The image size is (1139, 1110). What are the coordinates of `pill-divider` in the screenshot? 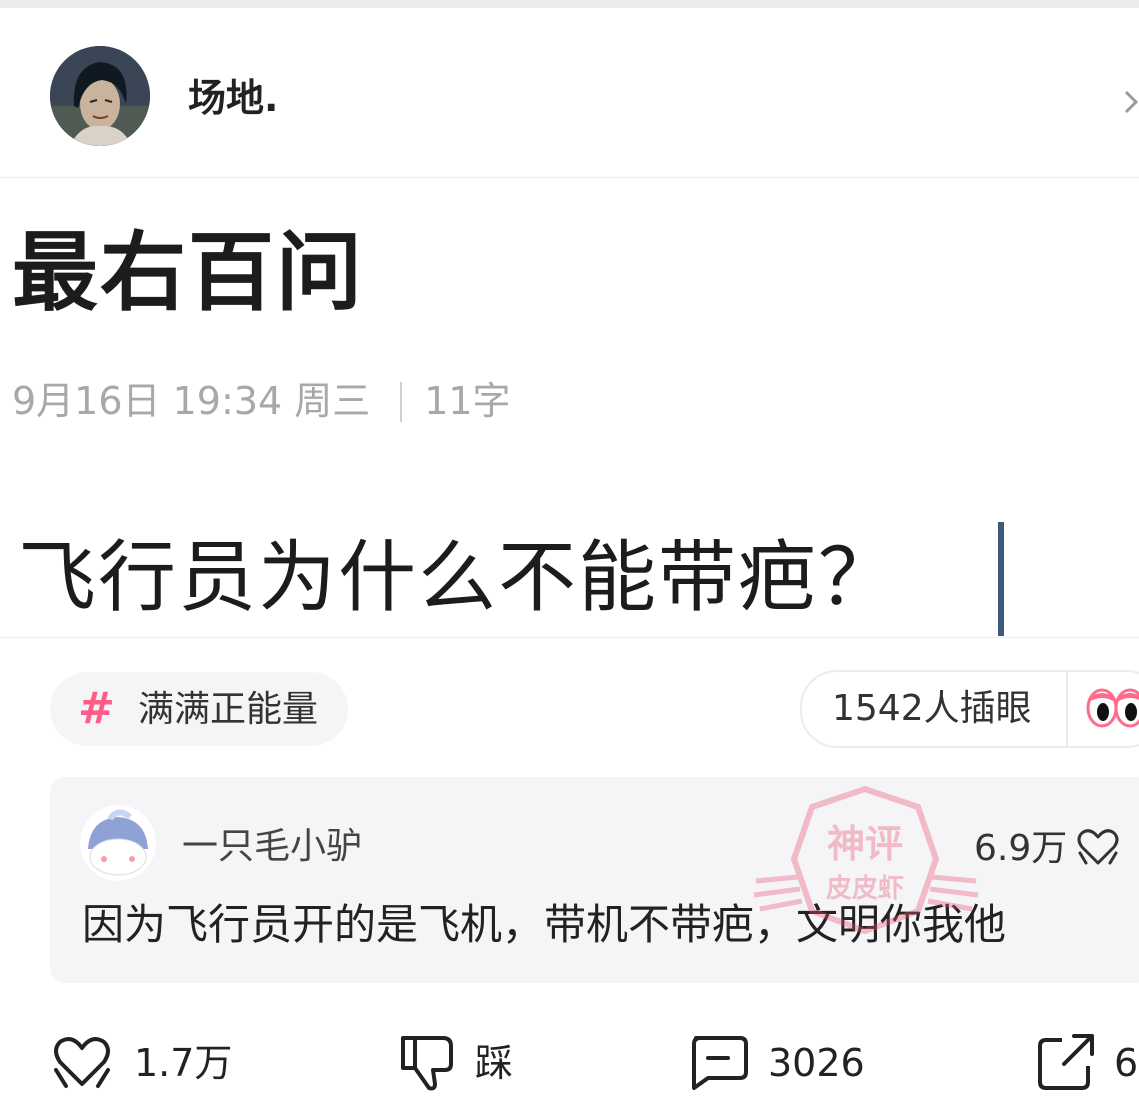 It's located at (1067, 709).